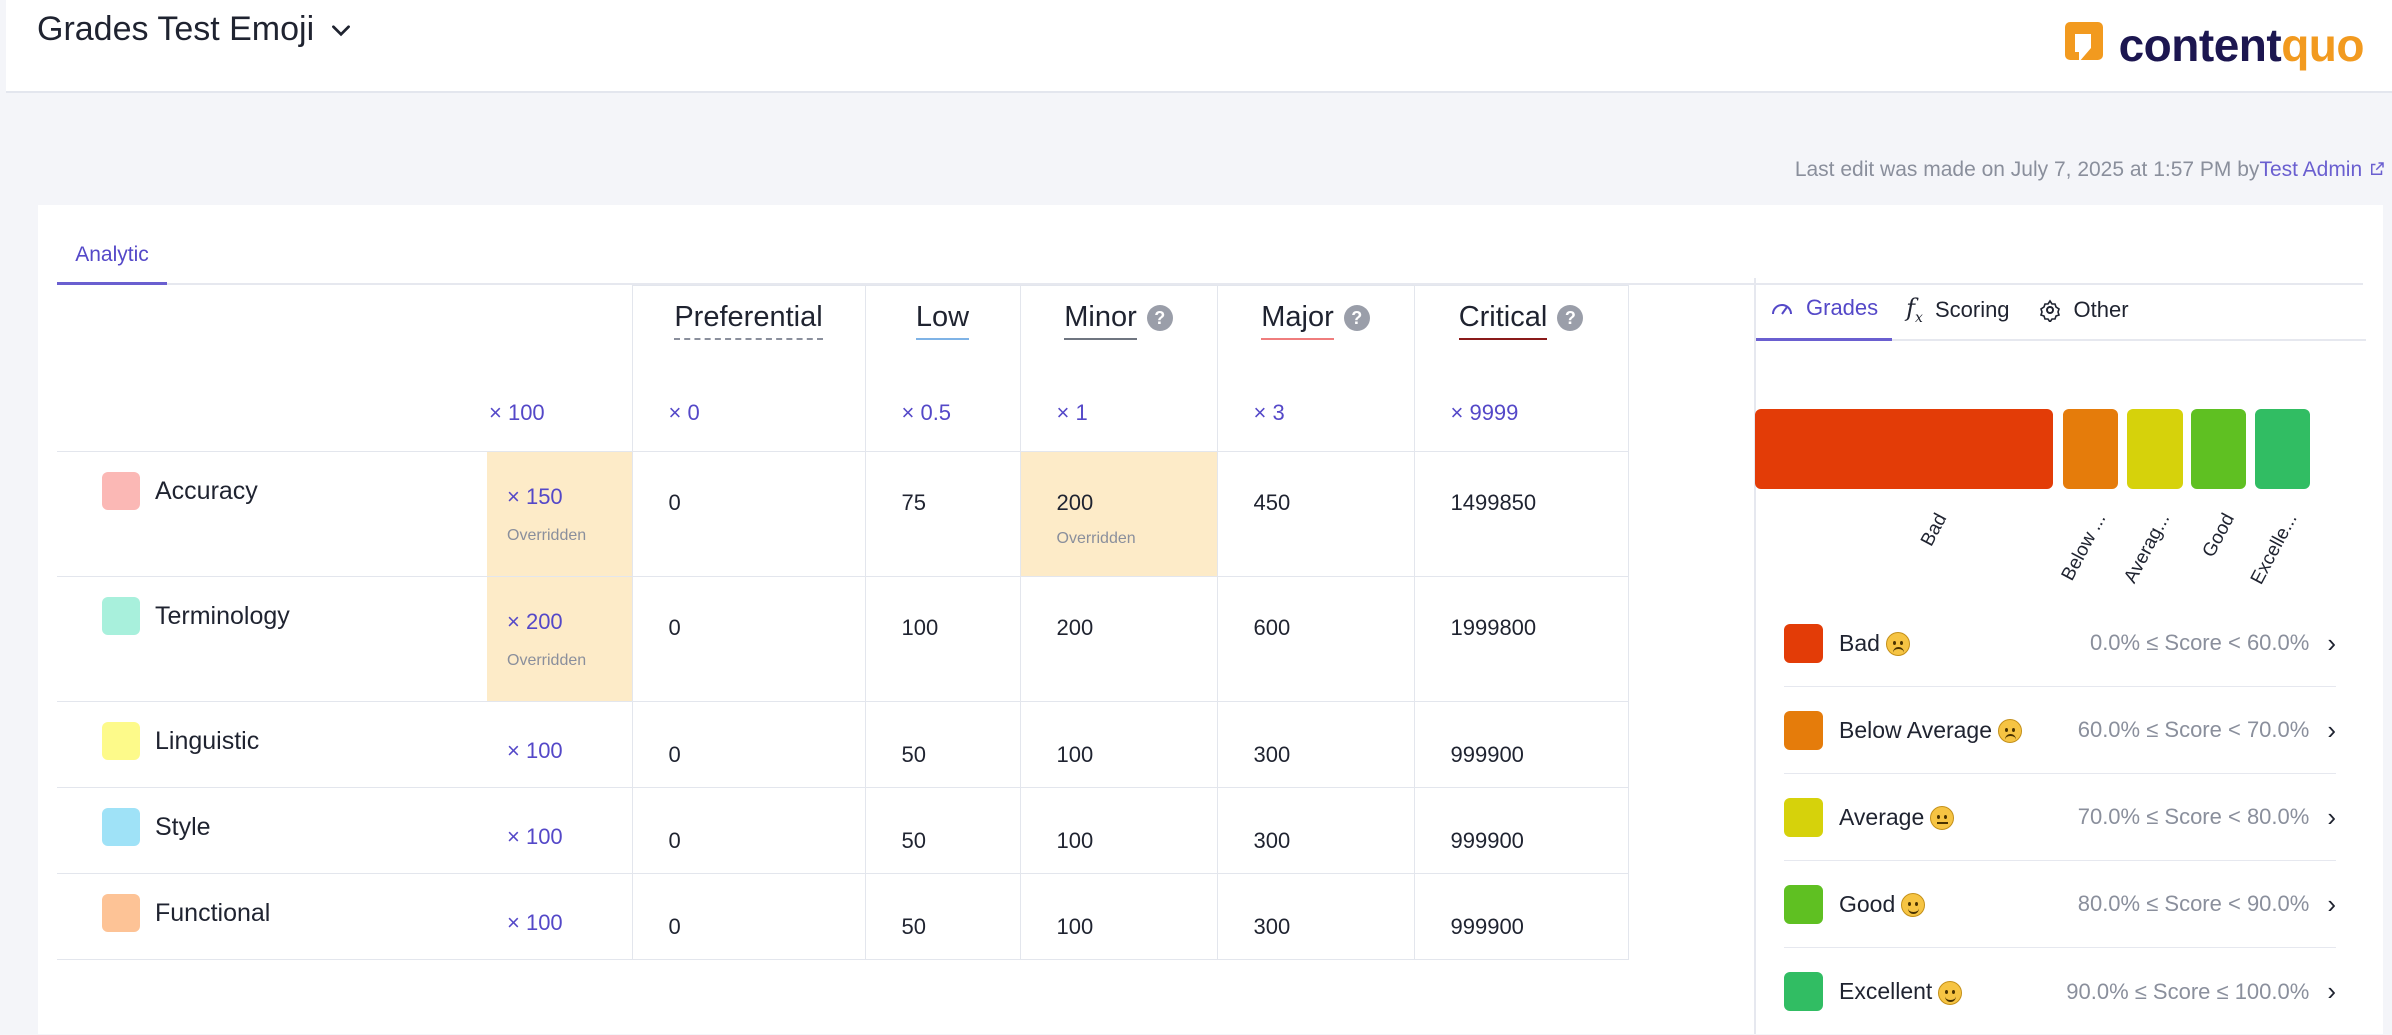  What do you see at coordinates (2083, 42) in the screenshot?
I see `logo-icon` at bounding box center [2083, 42].